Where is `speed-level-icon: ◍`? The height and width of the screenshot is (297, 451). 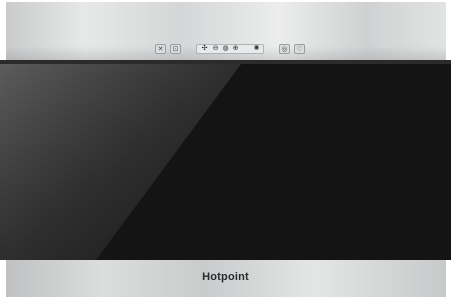 speed-level-icon: ◍ is located at coordinates (225, 48).